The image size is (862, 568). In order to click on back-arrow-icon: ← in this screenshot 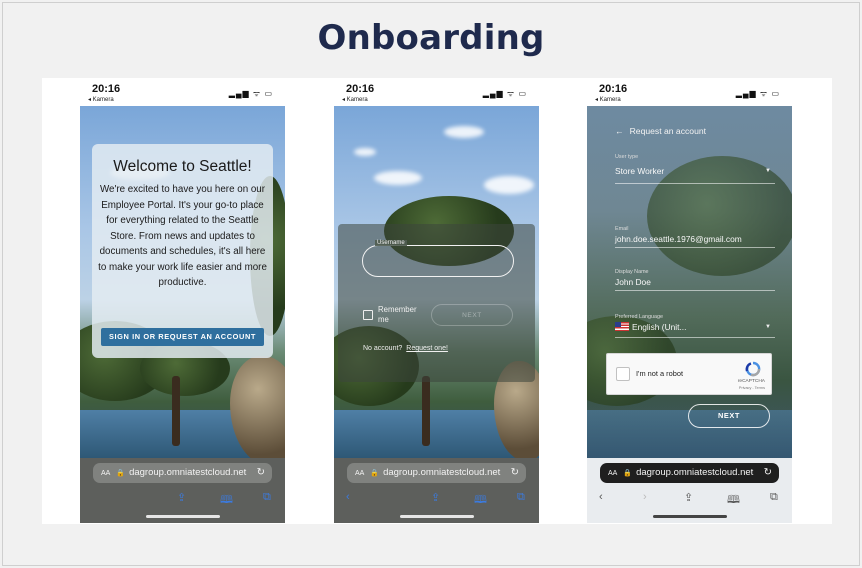, I will do `click(619, 131)`.